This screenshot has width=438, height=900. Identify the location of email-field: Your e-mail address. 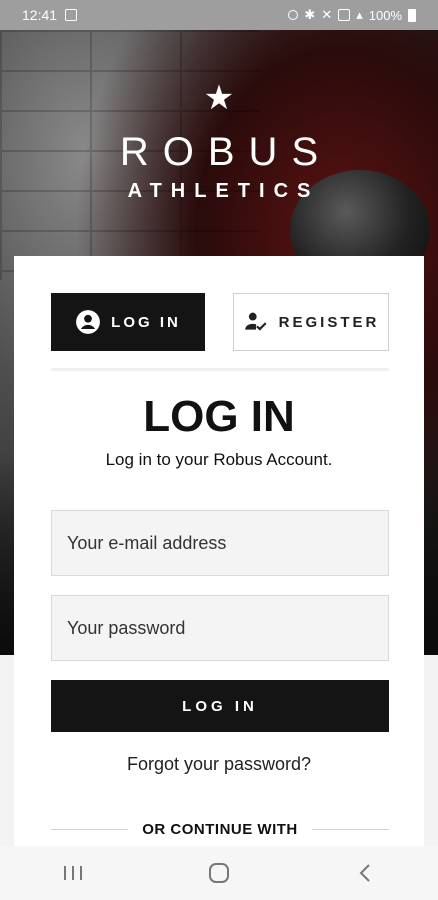
(220, 543).